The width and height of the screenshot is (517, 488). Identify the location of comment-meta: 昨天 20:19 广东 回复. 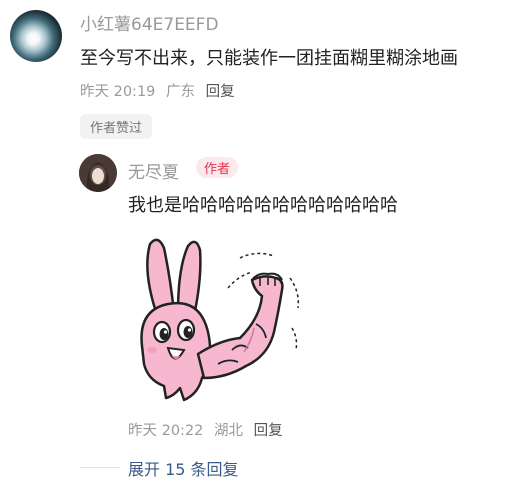
(160, 90).